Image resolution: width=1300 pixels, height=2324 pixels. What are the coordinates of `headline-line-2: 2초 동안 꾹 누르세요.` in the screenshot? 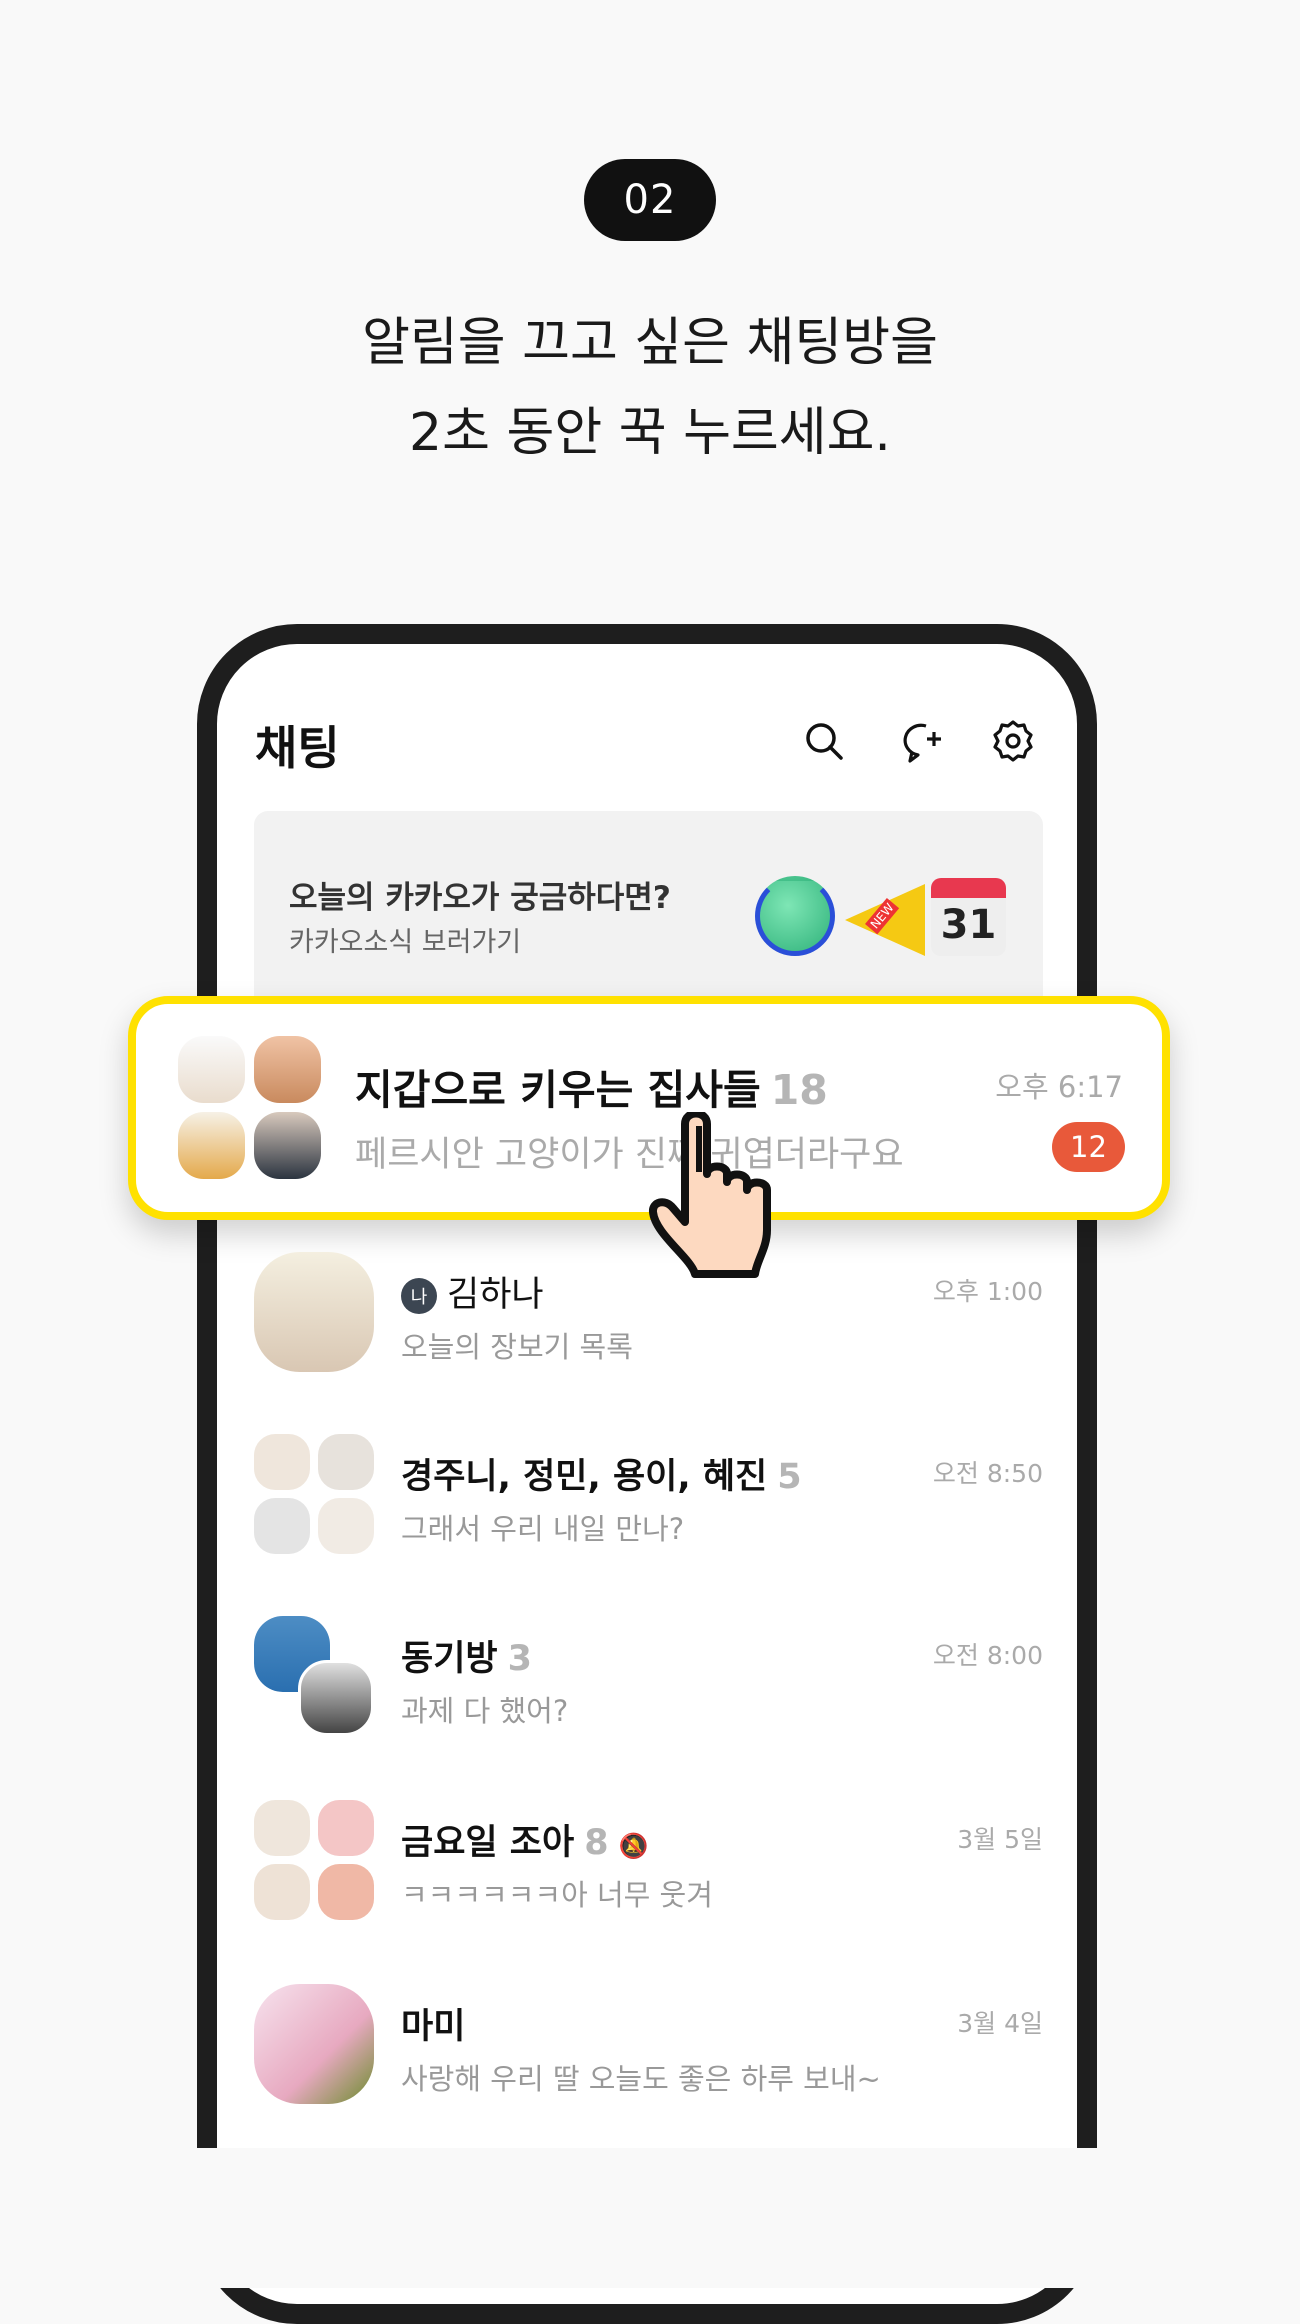 It's located at (650, 433).